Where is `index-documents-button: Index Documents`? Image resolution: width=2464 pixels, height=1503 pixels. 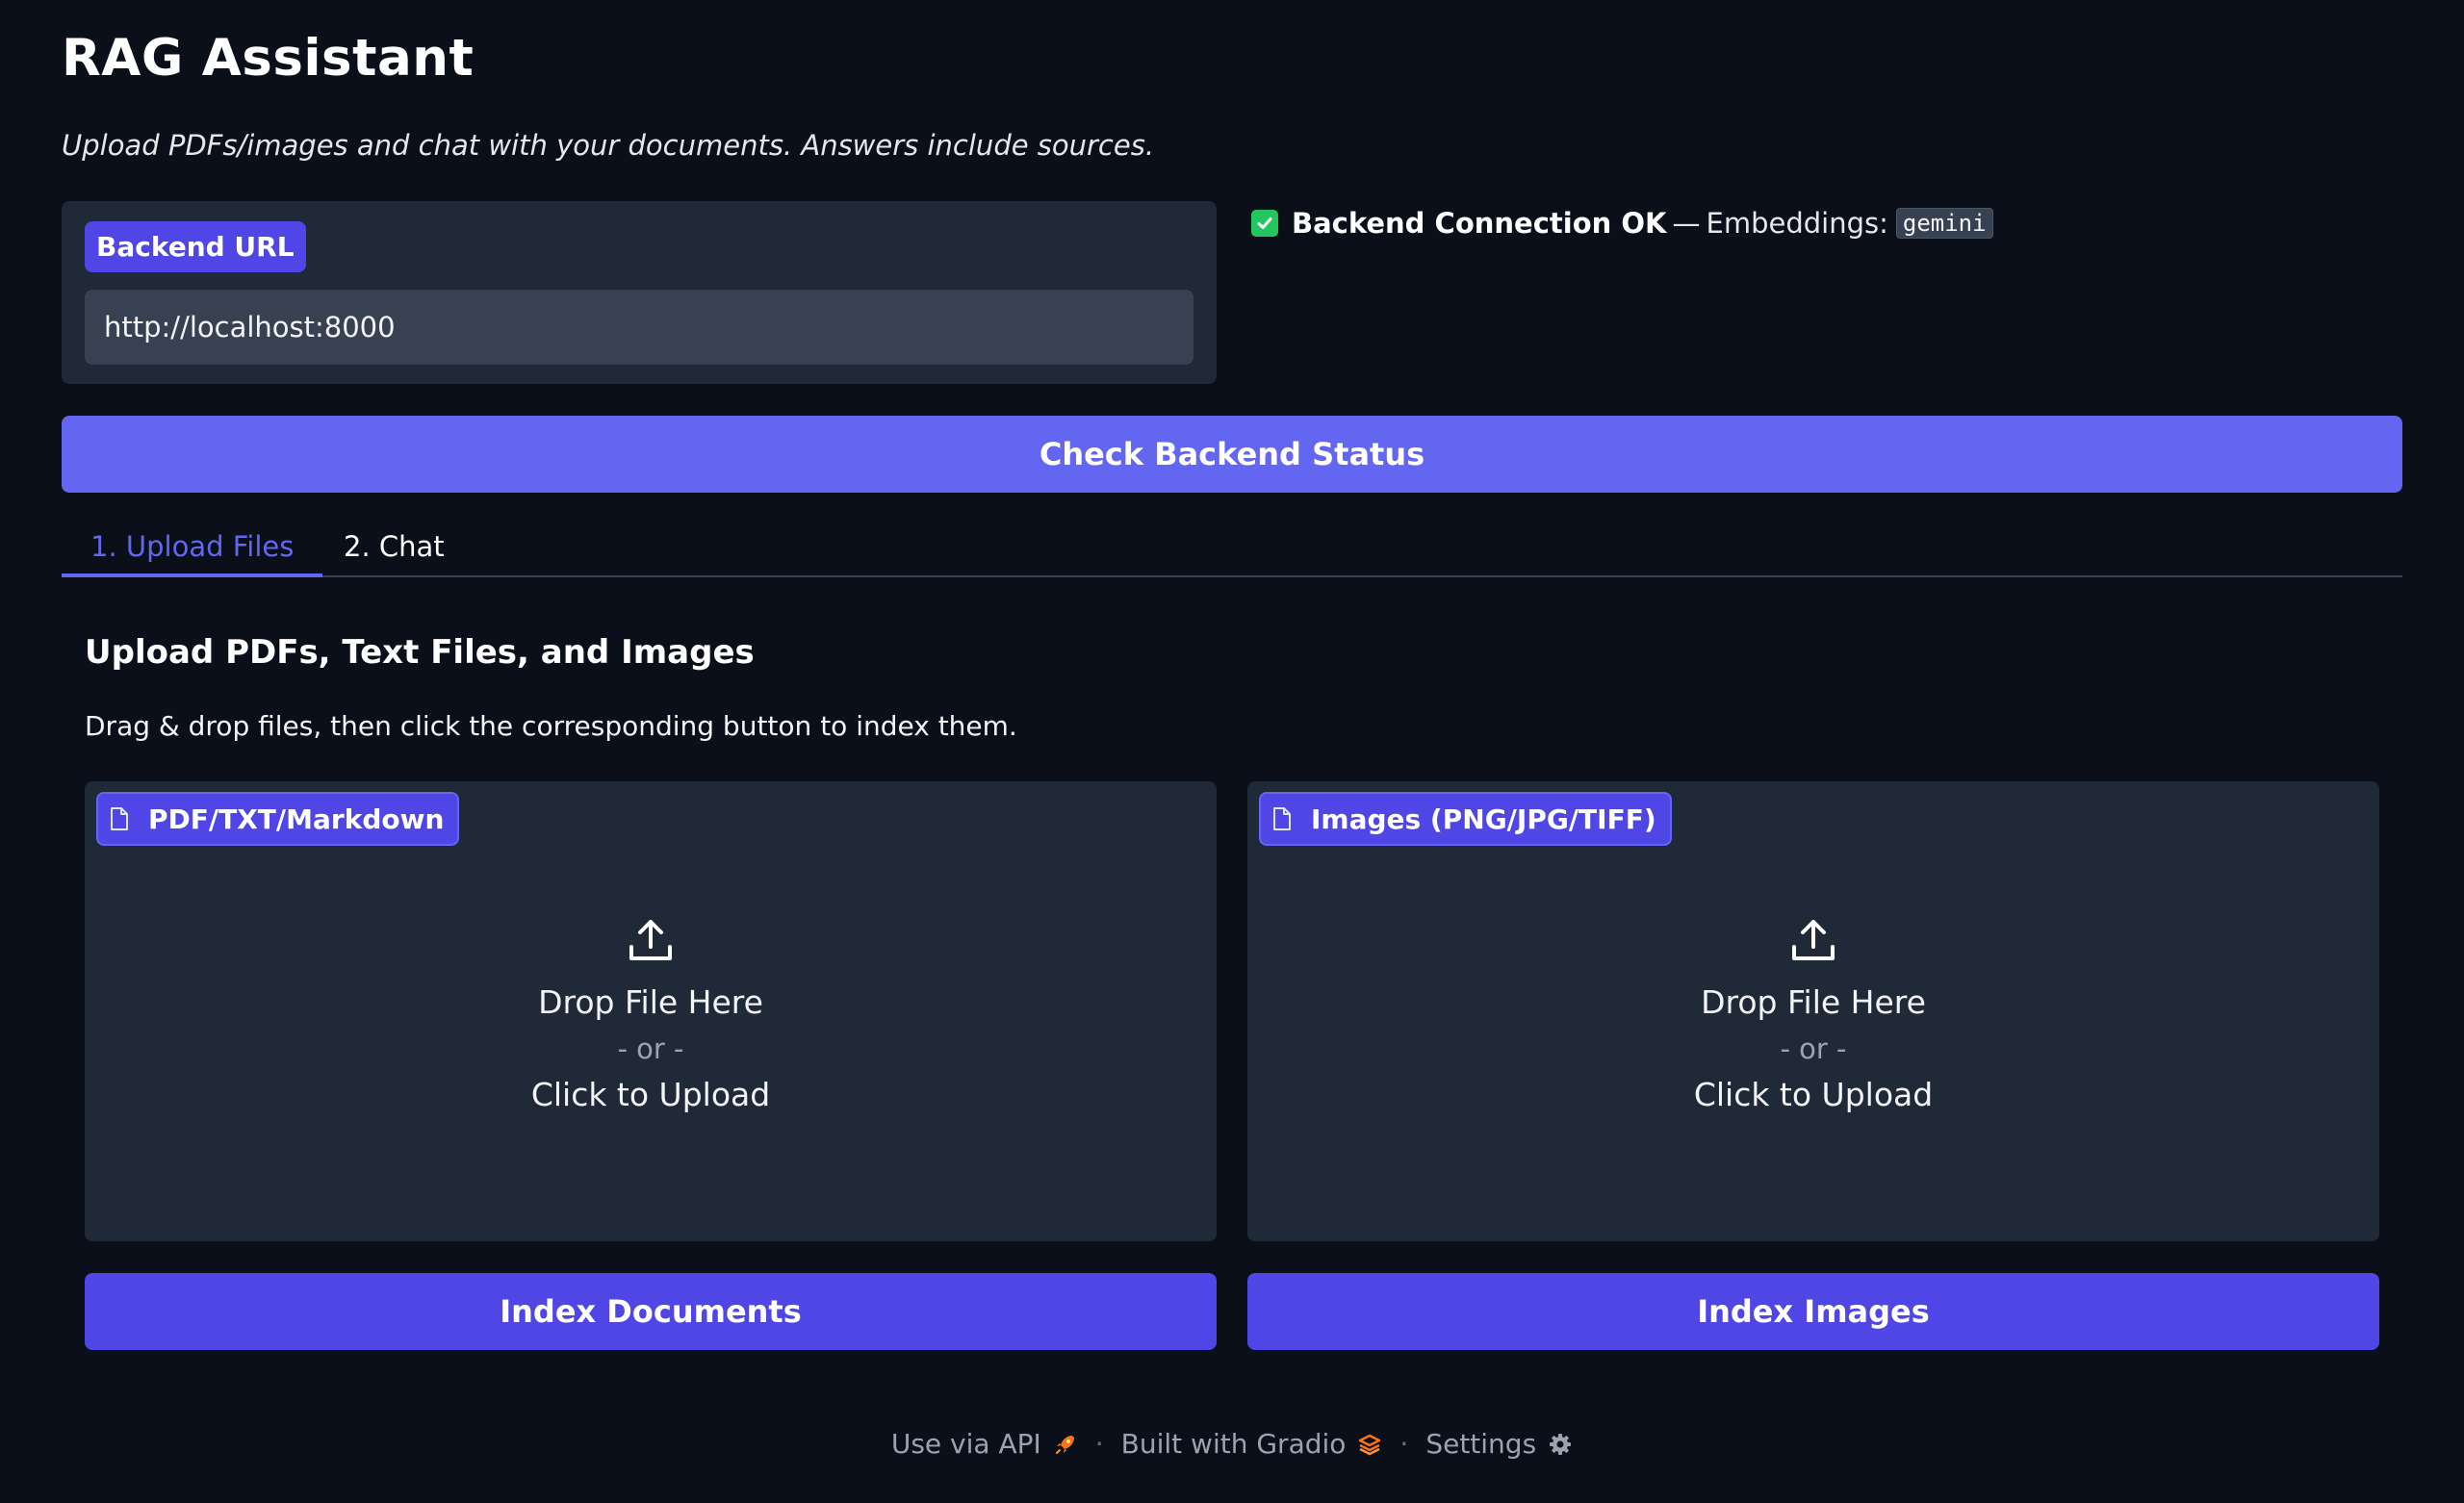
index-documents-button: Index Documents is located at coordinates (651, 1311).